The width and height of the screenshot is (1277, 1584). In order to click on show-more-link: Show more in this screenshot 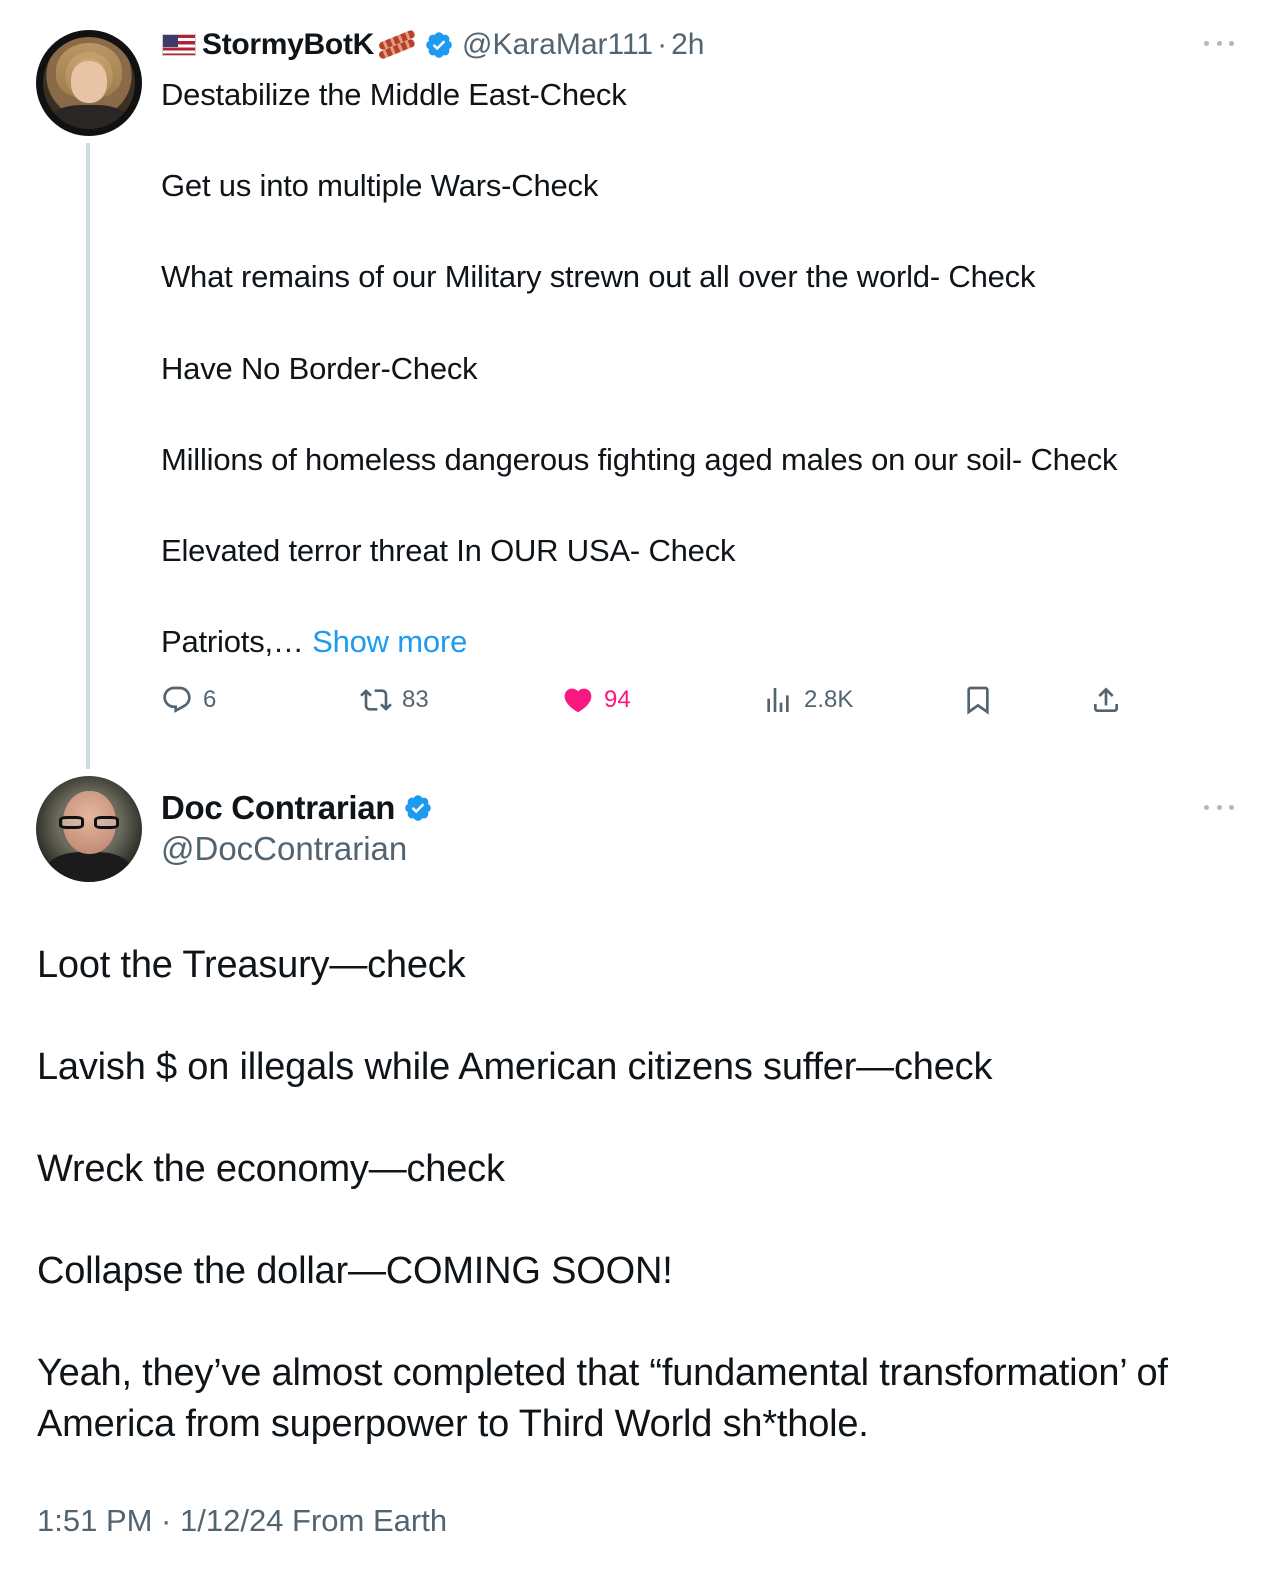, I will do `click(389, 641)`.